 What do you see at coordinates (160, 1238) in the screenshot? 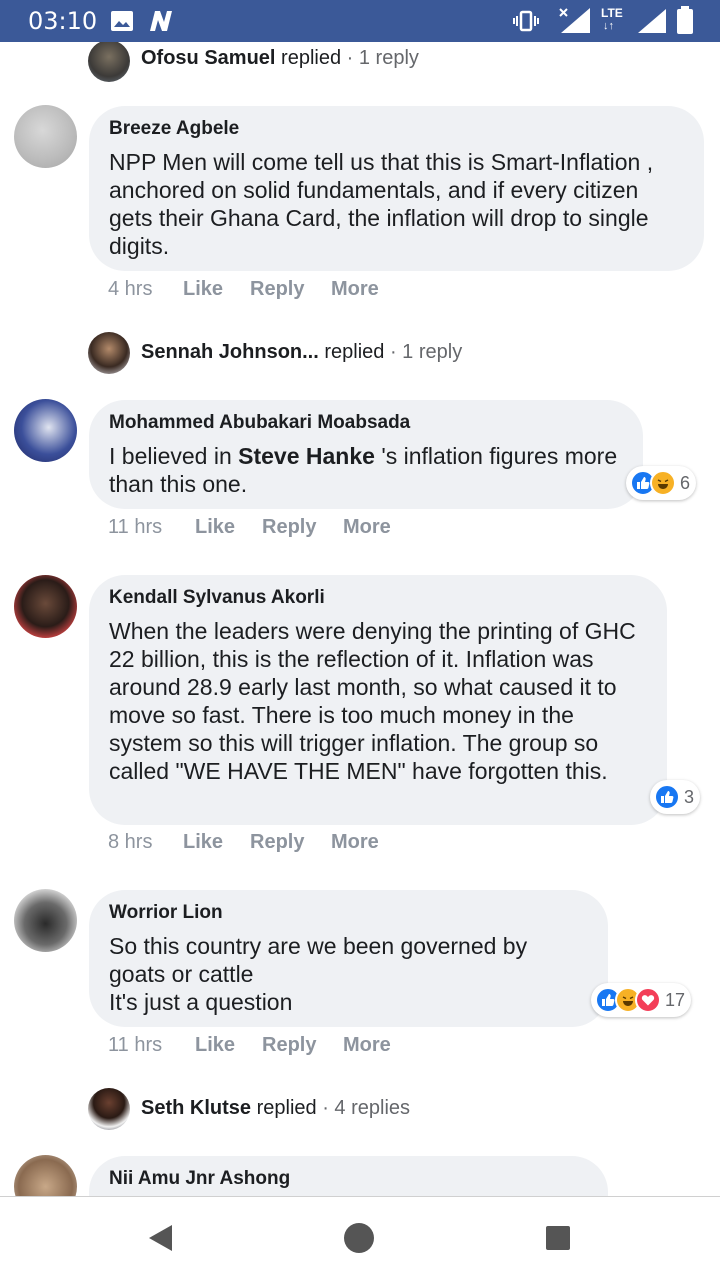
I see `back-icon` at bounding box center [160, 1238].